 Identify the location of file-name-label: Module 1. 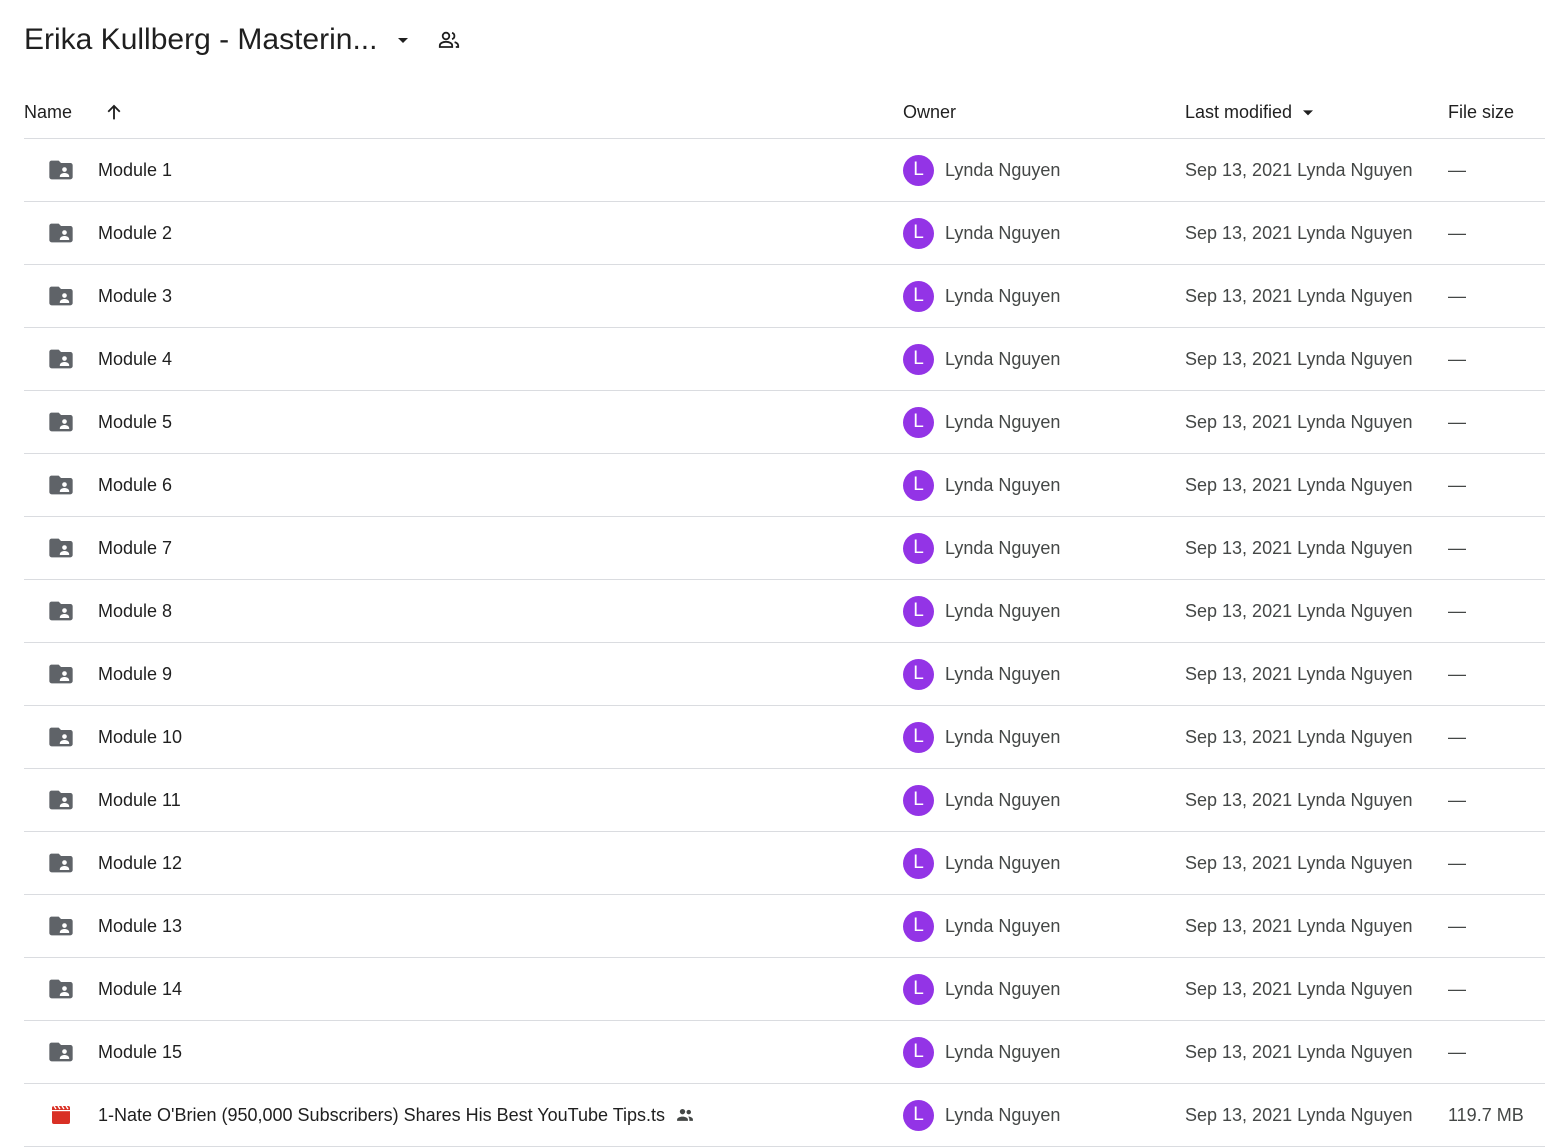
(135, 169).